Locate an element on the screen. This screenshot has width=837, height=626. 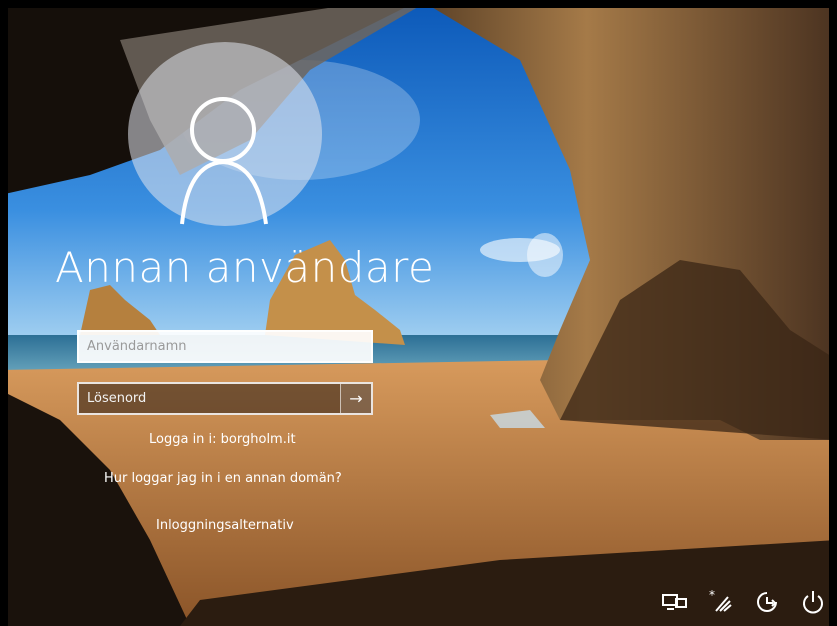
wifi-icon: * is located at coordinates (720, 600).